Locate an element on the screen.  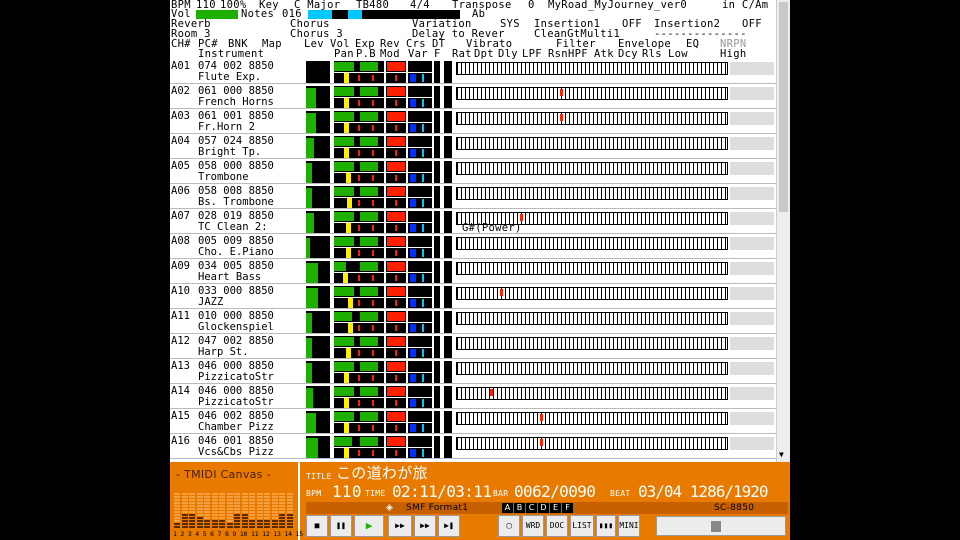
channel-row-a10: A10 033 000 8850 JAZZ is located at coordinates (473, 296).